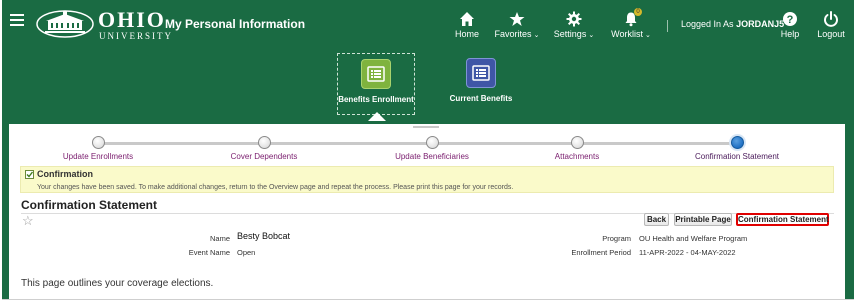 Image resolution: width=862 pixels, height=306 pixels. Describe the element at coordinates (687, 252) in the screenshot. I see `enrollment-period-value: 11-APR-2022 - 04-MAY-2022` at that location.